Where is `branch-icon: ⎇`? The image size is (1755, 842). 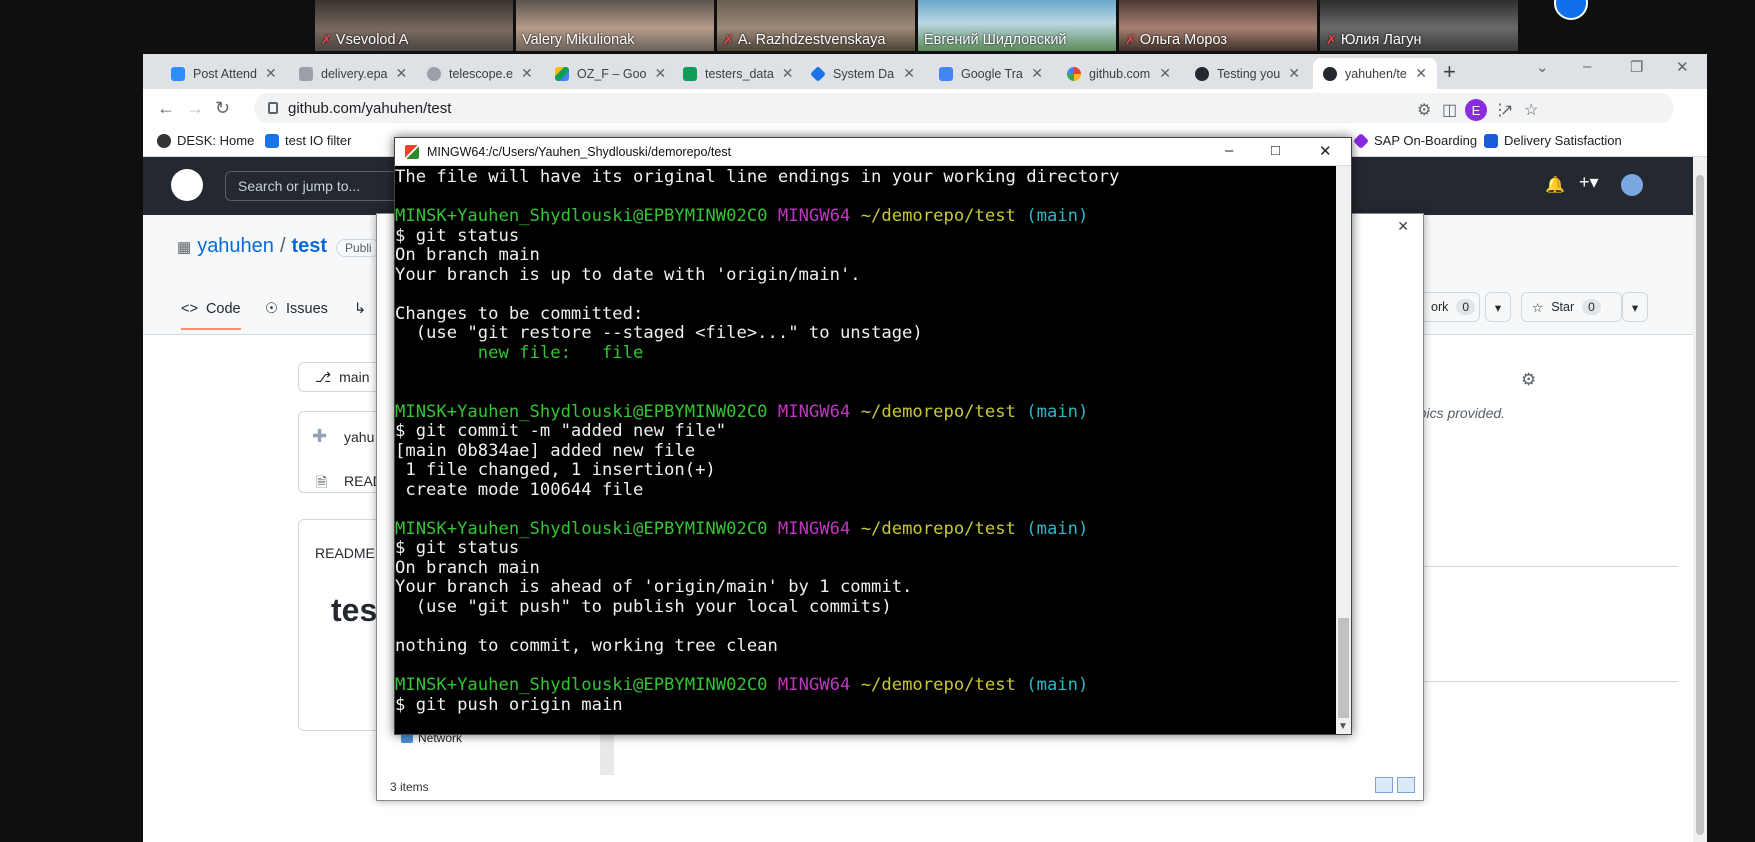 branch-icon: ⎇ is located at coordinates (323, 376).